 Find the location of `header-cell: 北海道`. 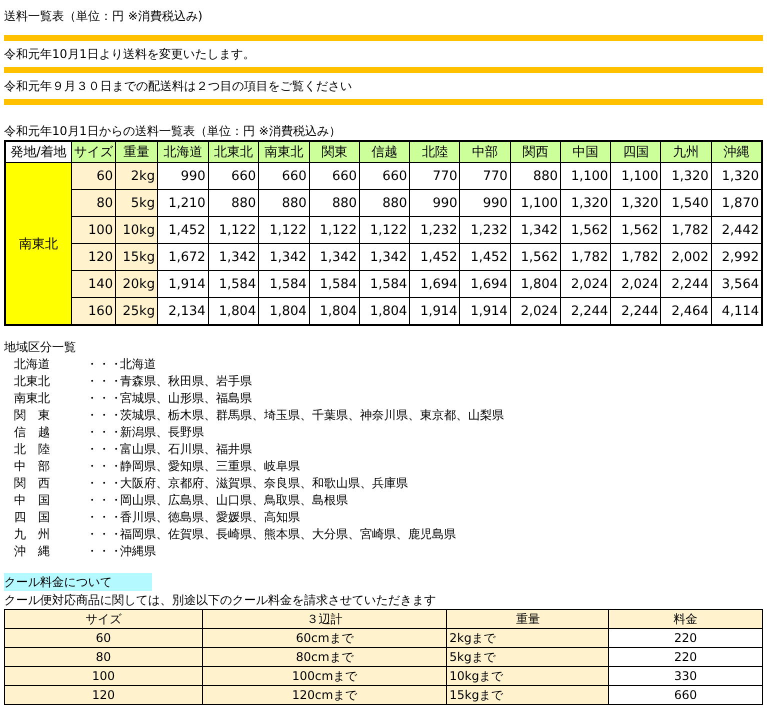

header-cell: 北海道 is located at coordinates (182, 151).